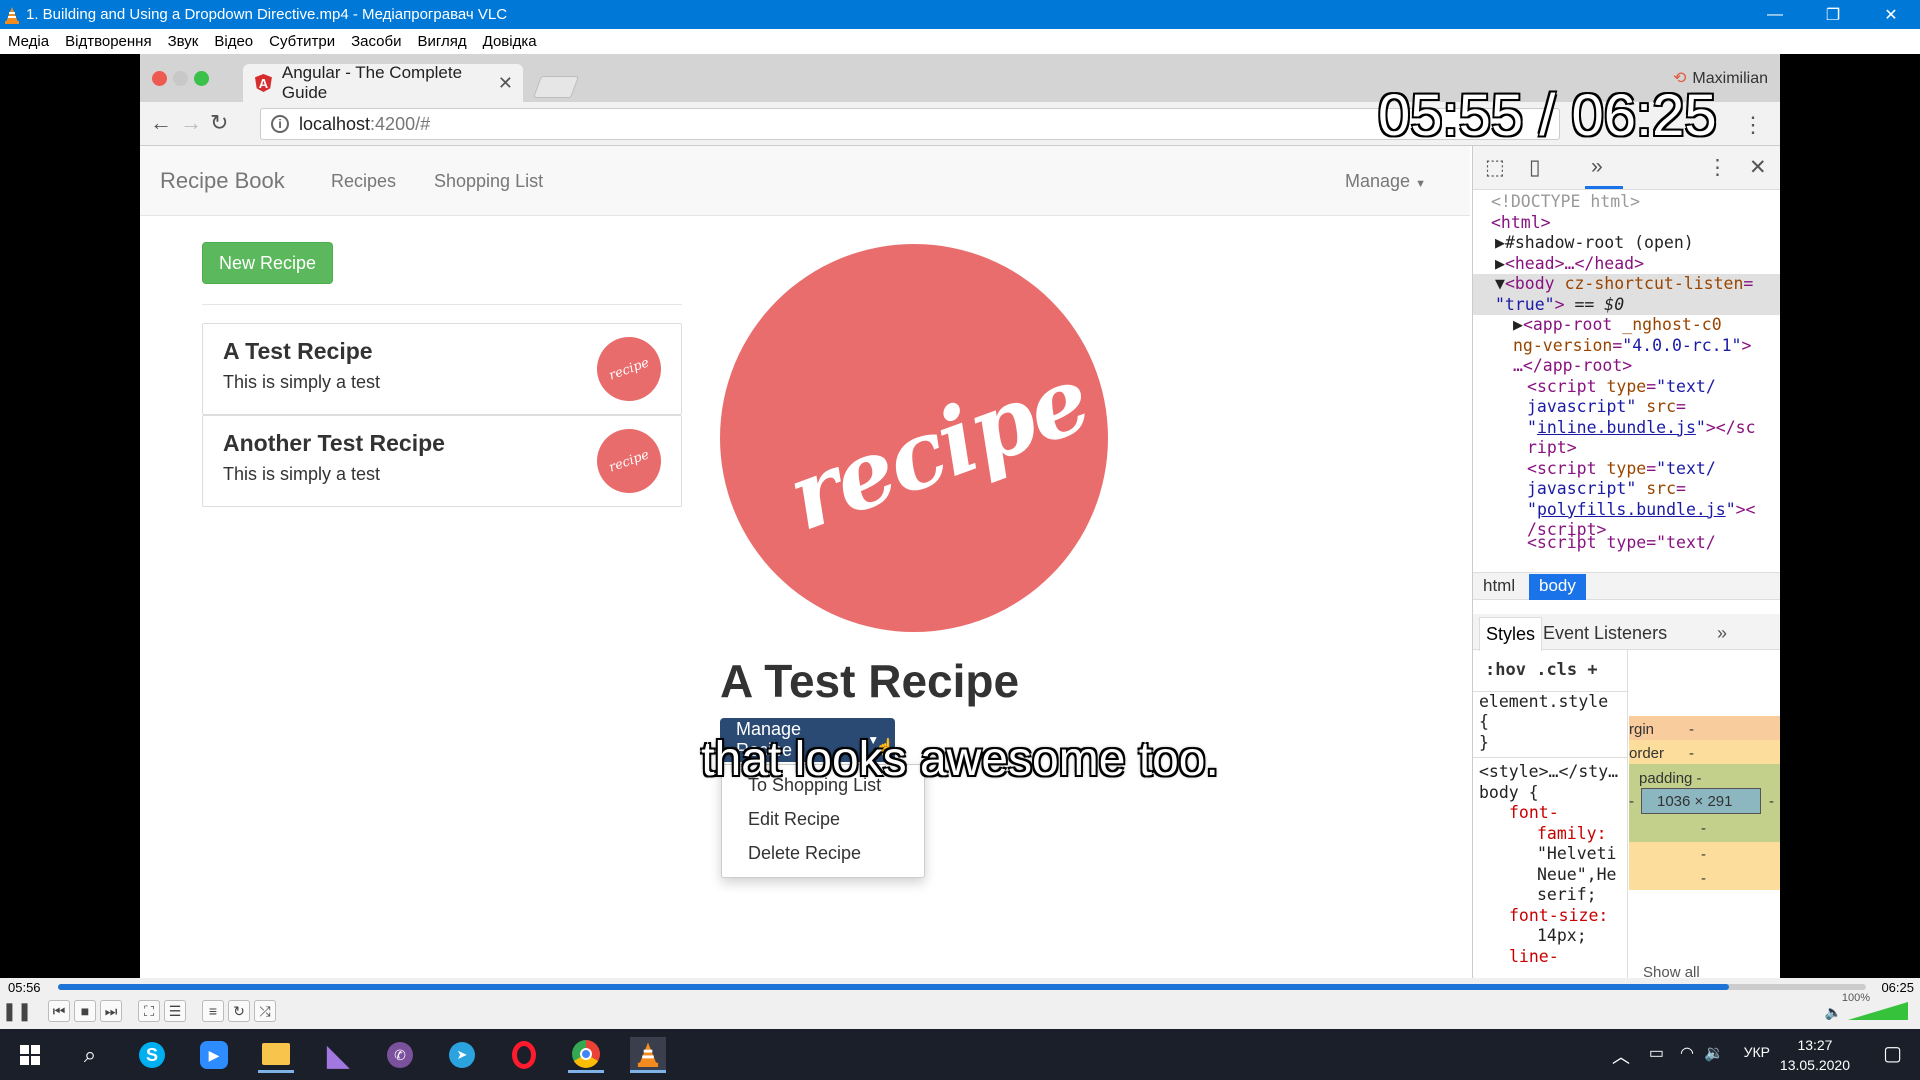 The width and height of the screenshot is (1920, 1080). I want to click on caret-down-icon: ▼, so click(1420, 184).